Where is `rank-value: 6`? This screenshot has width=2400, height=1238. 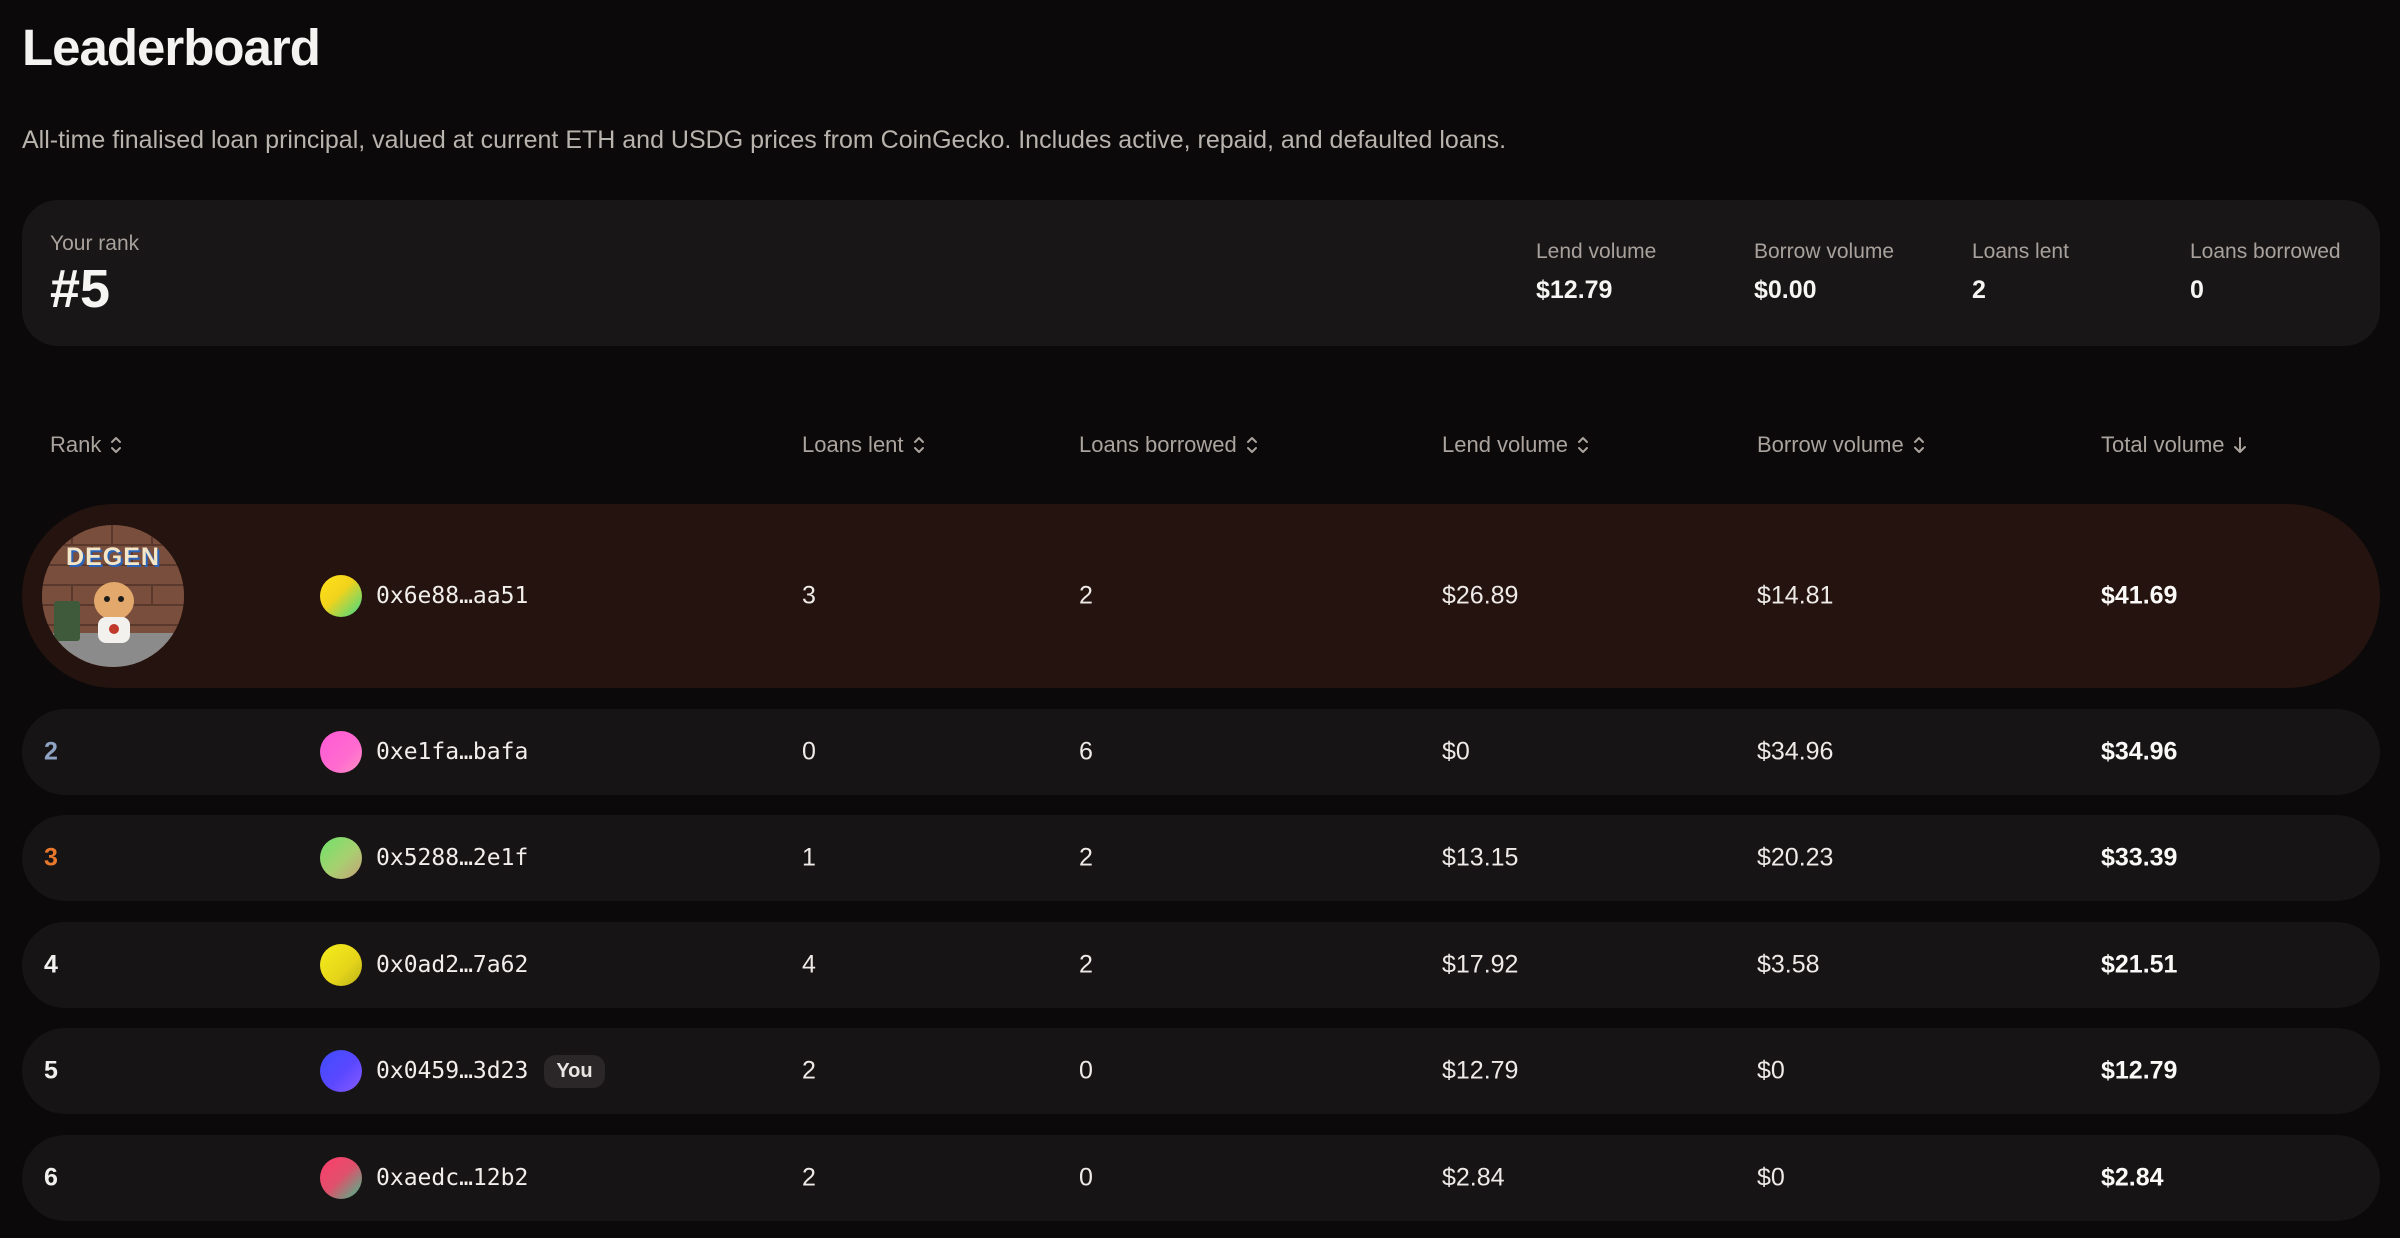 rank-value: 6 is located at coordinates (51, 1177).